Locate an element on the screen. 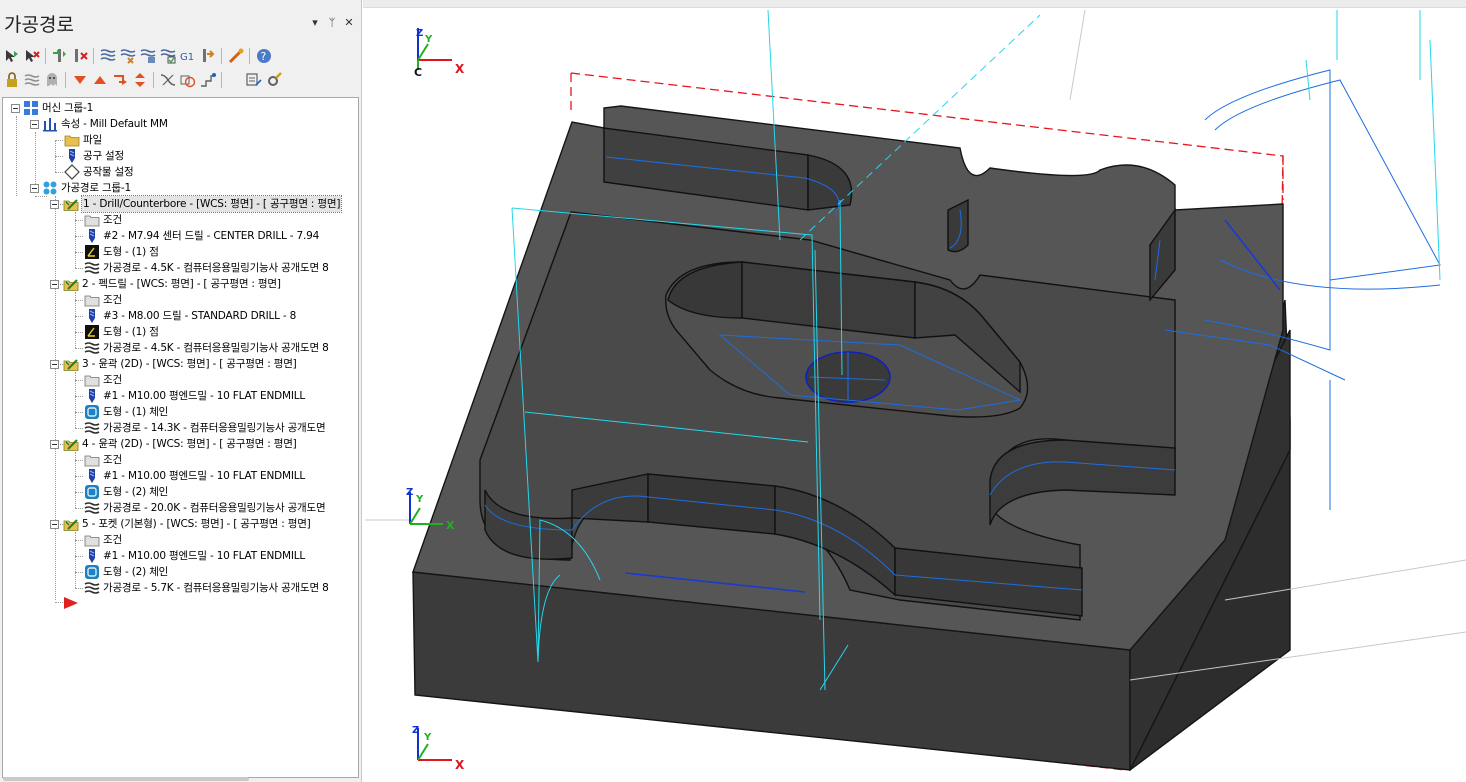 The image size is (1466, 782). parameters-label: 조건 is located at coordinates (112, 540).